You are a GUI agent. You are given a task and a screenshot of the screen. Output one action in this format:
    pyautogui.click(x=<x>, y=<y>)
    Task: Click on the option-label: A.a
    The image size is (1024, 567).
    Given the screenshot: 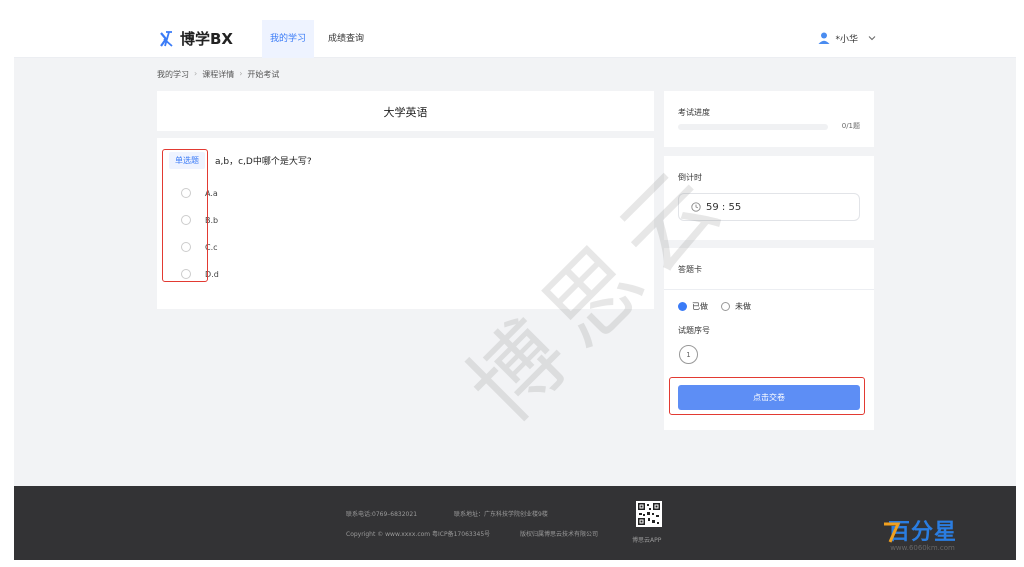 What is the action you would take?
    pyautogui.click(x=211, y=193)
    